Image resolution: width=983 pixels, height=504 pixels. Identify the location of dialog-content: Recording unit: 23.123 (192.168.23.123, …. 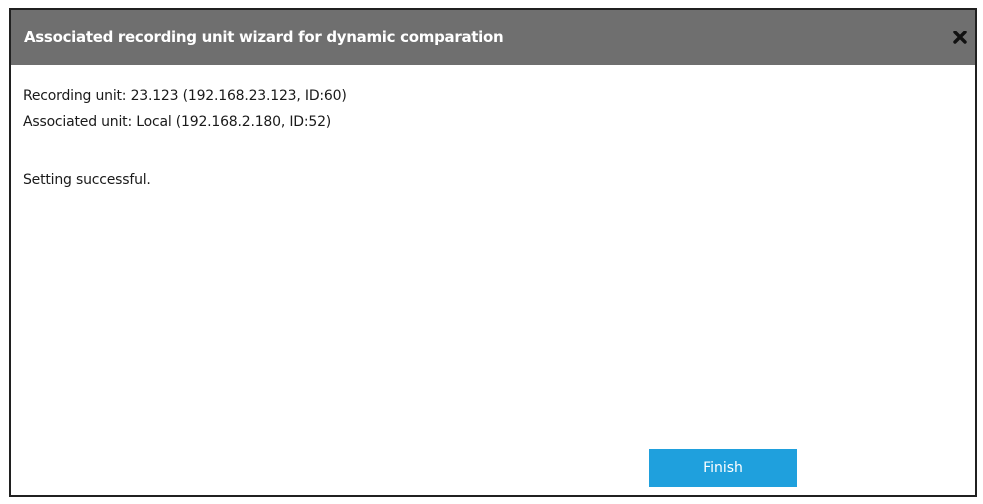
(185, 138).